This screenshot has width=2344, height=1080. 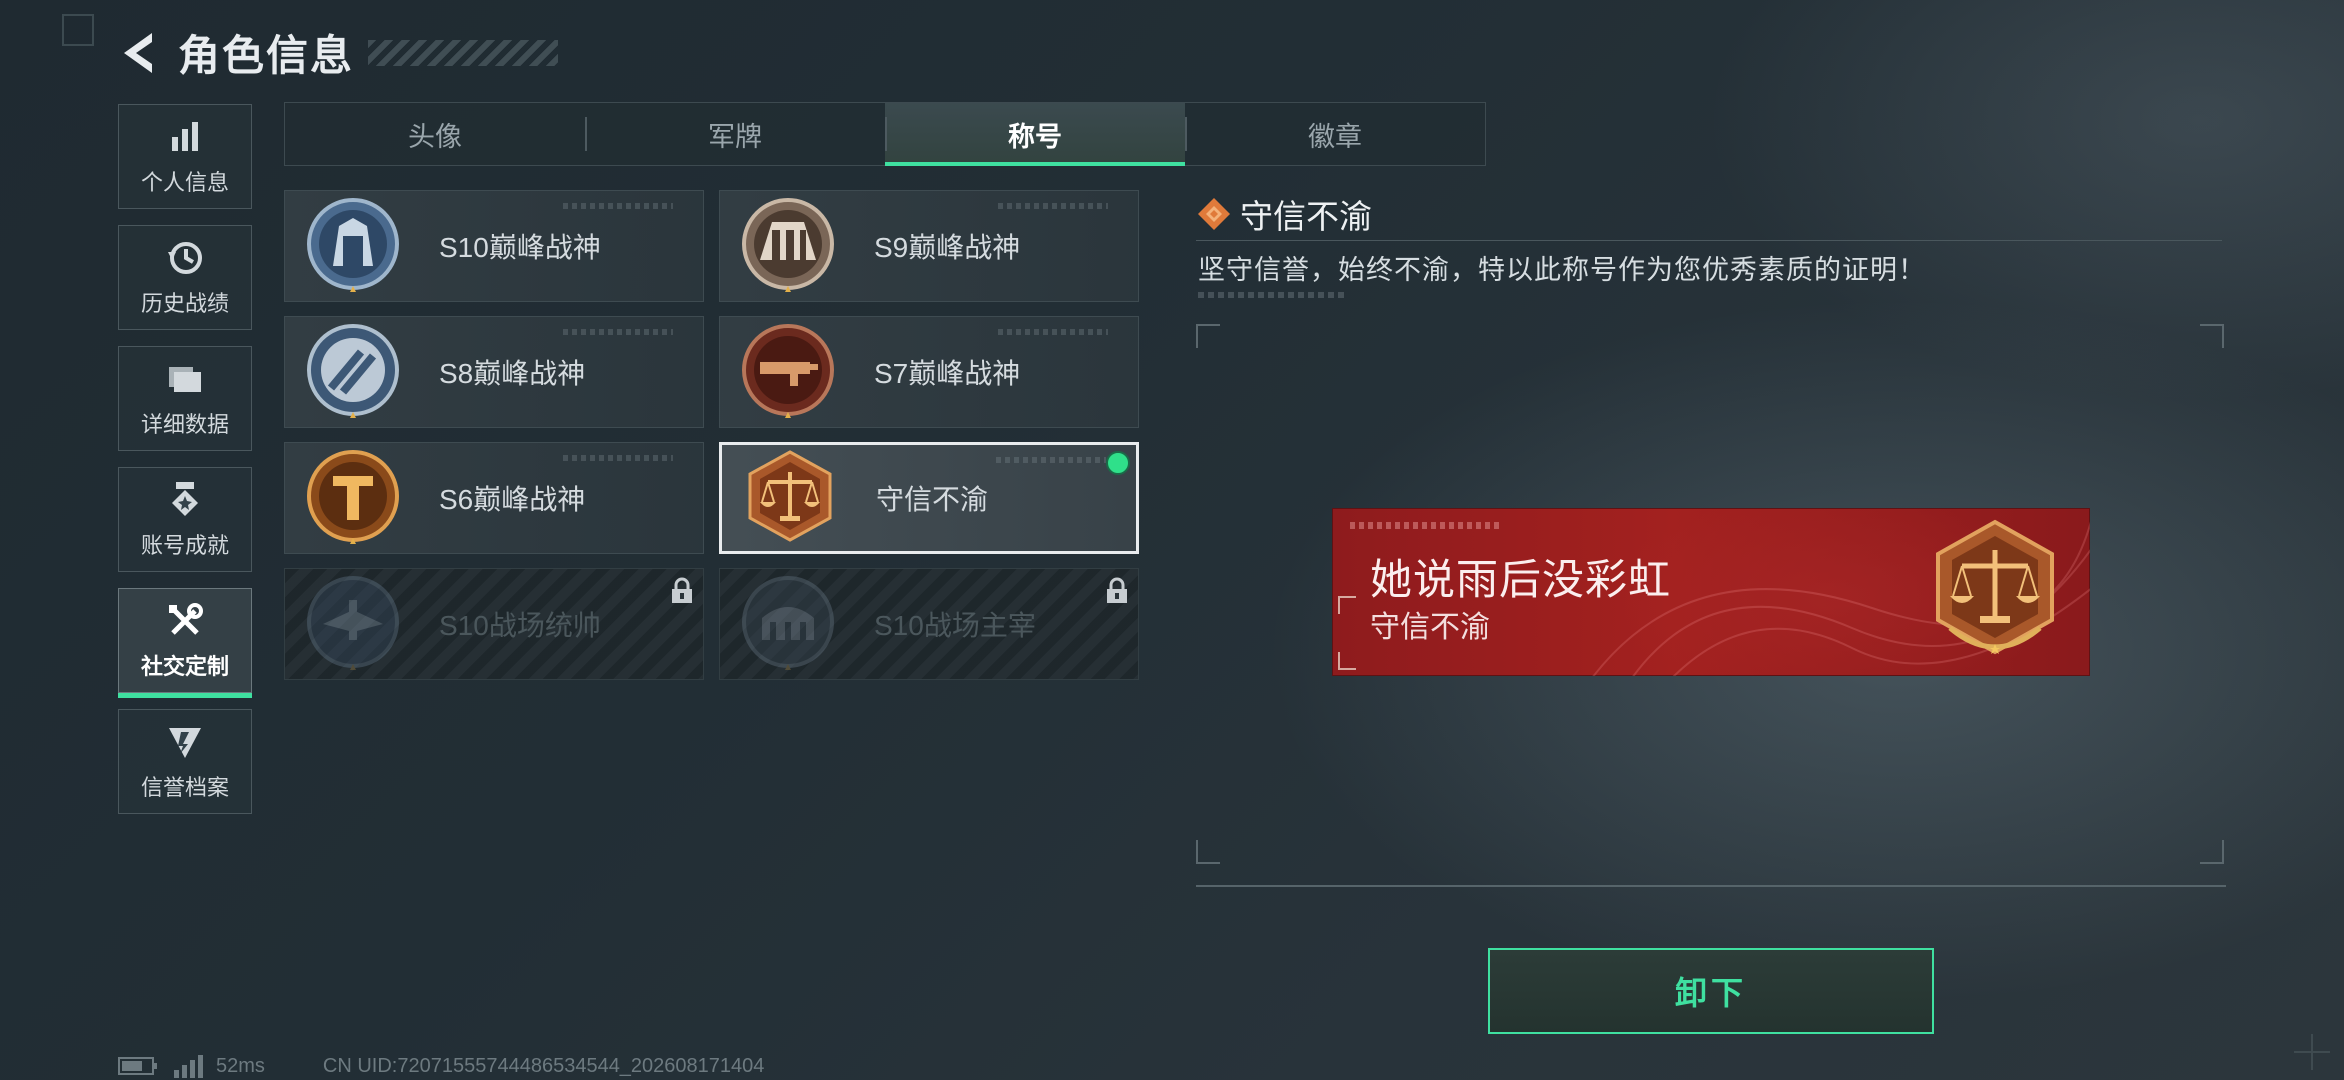 I want to click on s9-peak-emblem-icon, so click(x=788, y=245).